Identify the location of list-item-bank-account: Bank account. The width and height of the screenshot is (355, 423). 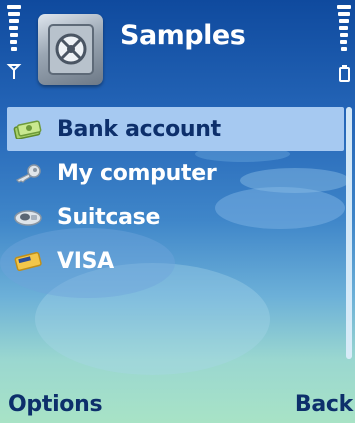
(175, 129).